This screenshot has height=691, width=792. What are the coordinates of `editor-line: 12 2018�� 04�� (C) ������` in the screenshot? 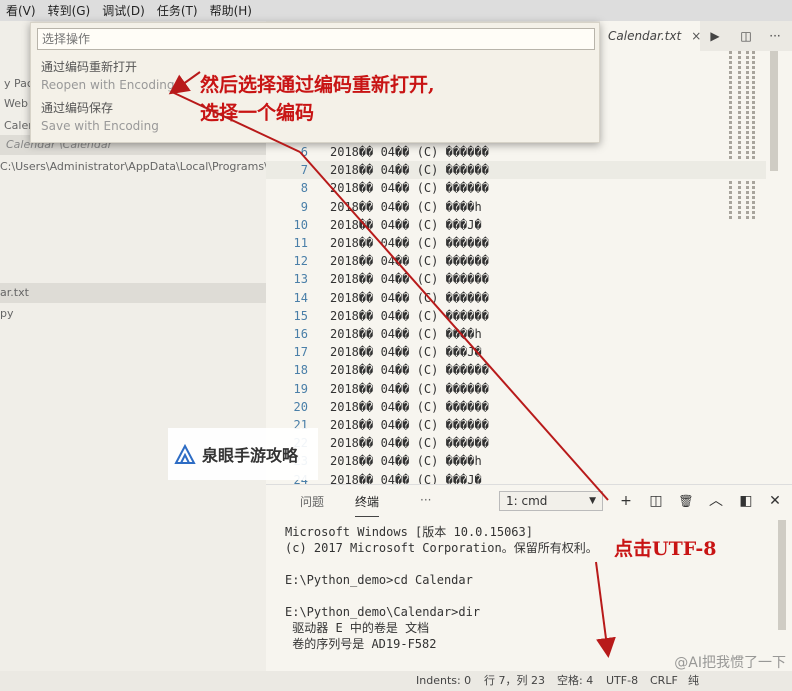 It's located at (516, 261).